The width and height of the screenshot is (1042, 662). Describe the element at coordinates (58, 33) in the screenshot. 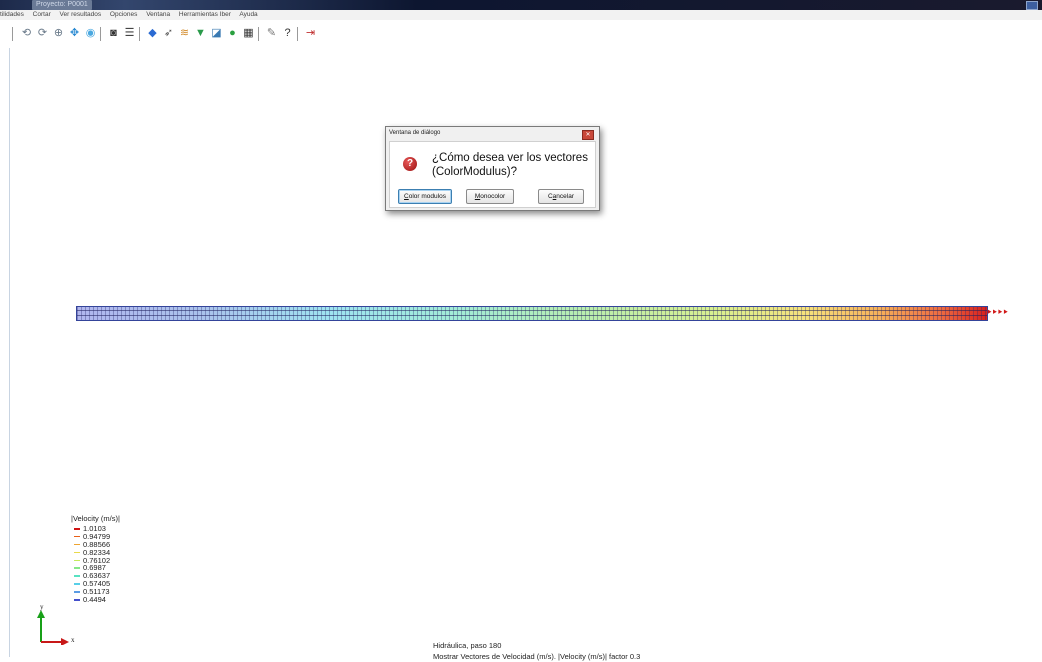

I see `zoom-icon: ⊕` at that location.